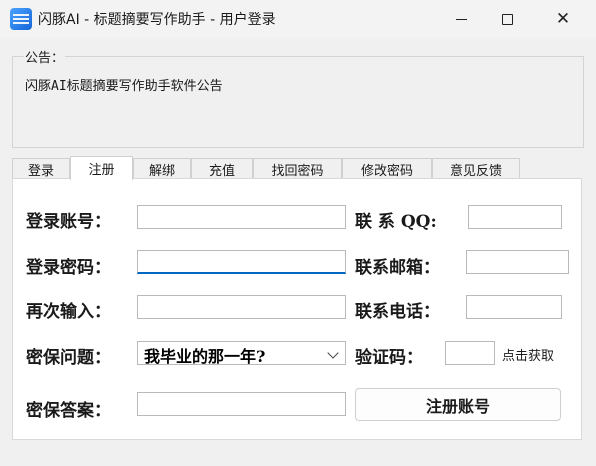 This screenshot has width=596, height=466. I want to click on email-label: 联系邮箱：, so click(397, 268).